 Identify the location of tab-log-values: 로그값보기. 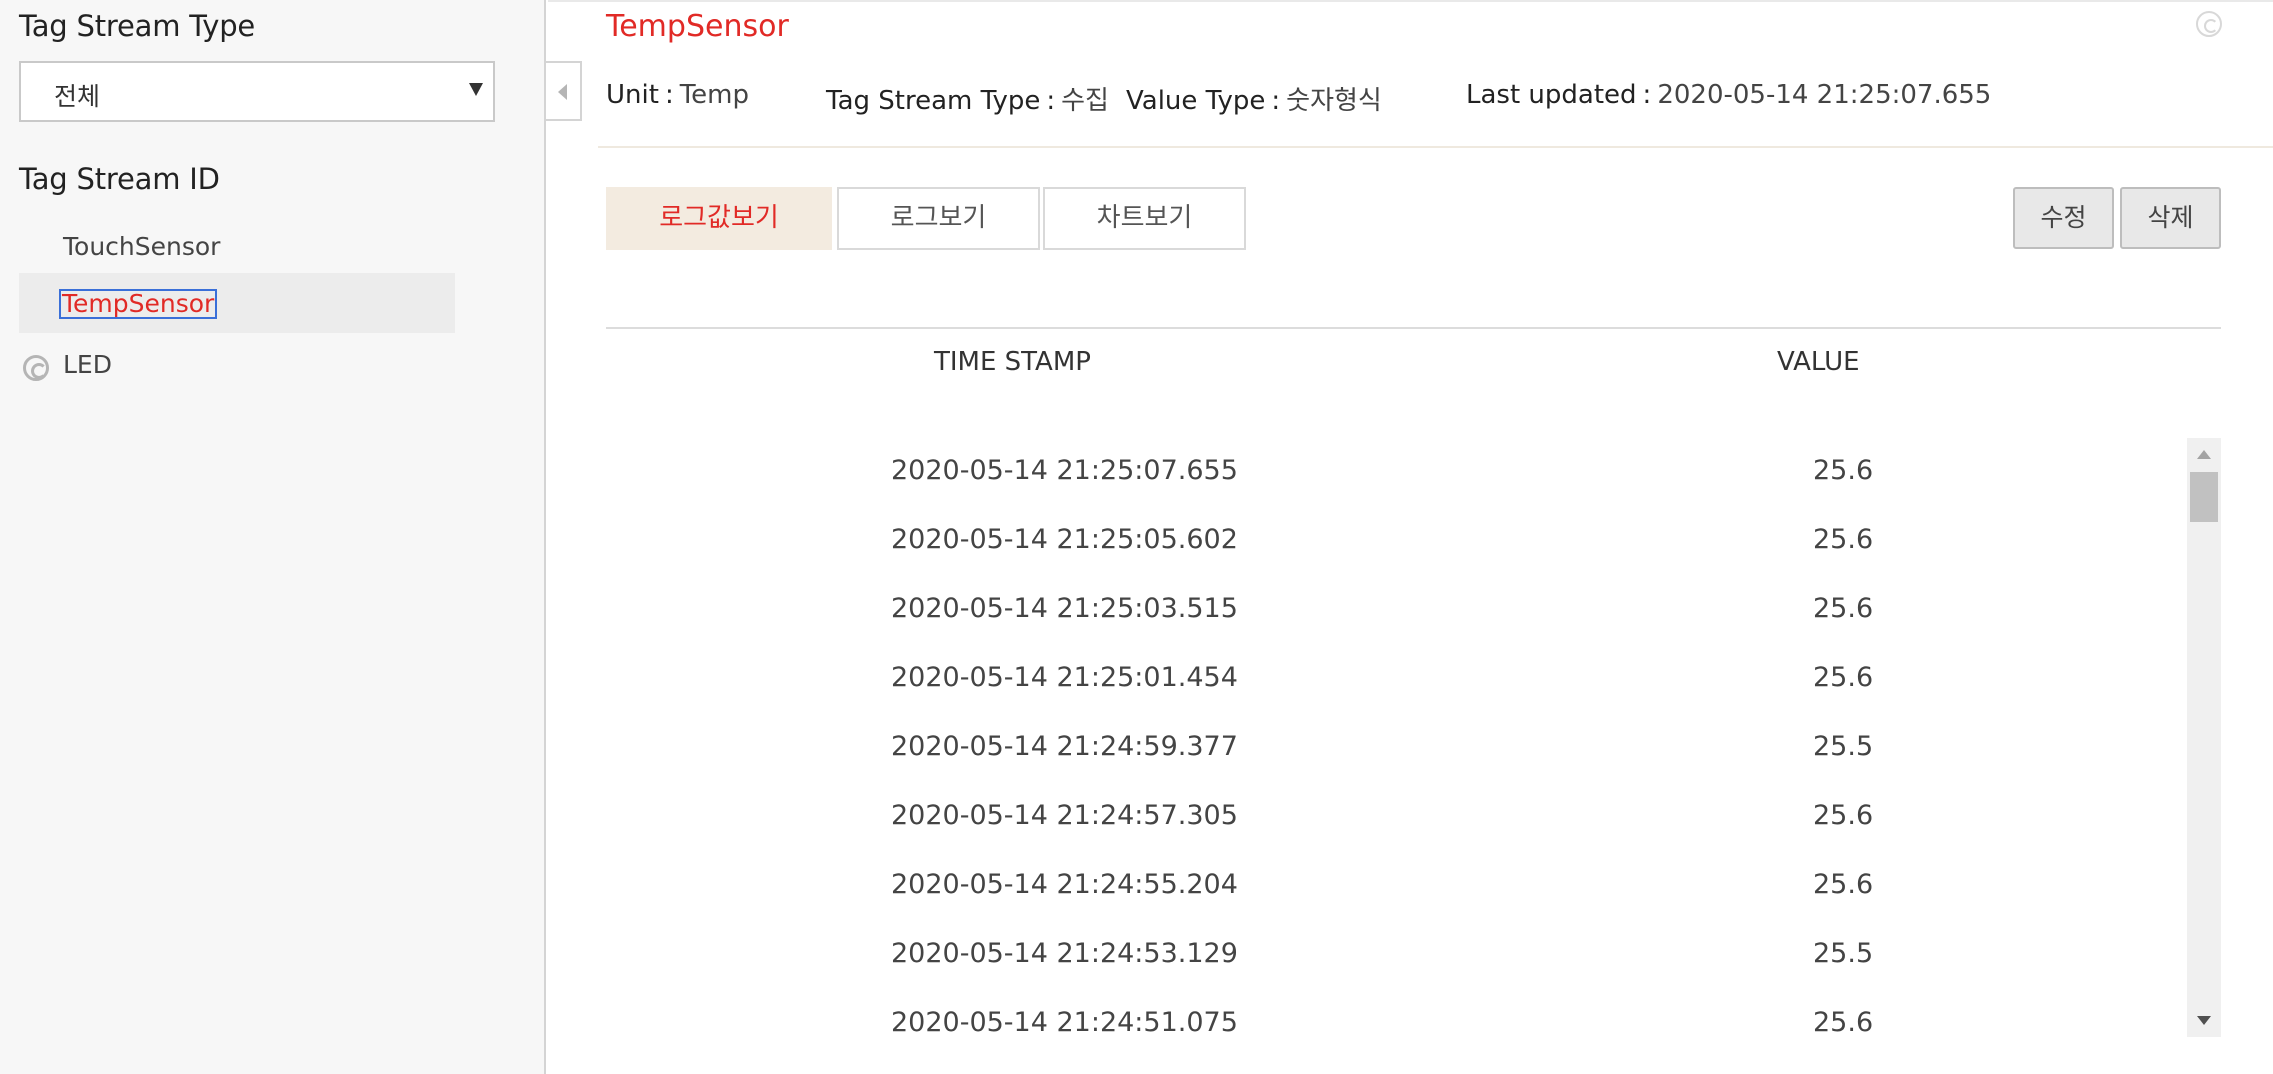
(719, 218).